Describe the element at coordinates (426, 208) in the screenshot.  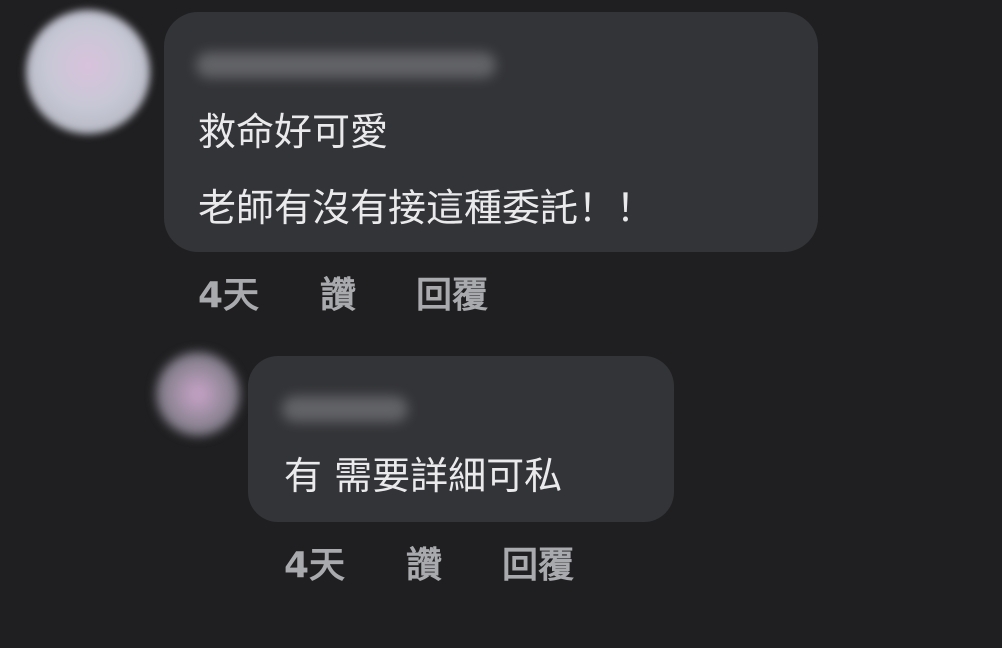
I see `comment-text-line: 老師有沒有接這種委託！！` at that location.